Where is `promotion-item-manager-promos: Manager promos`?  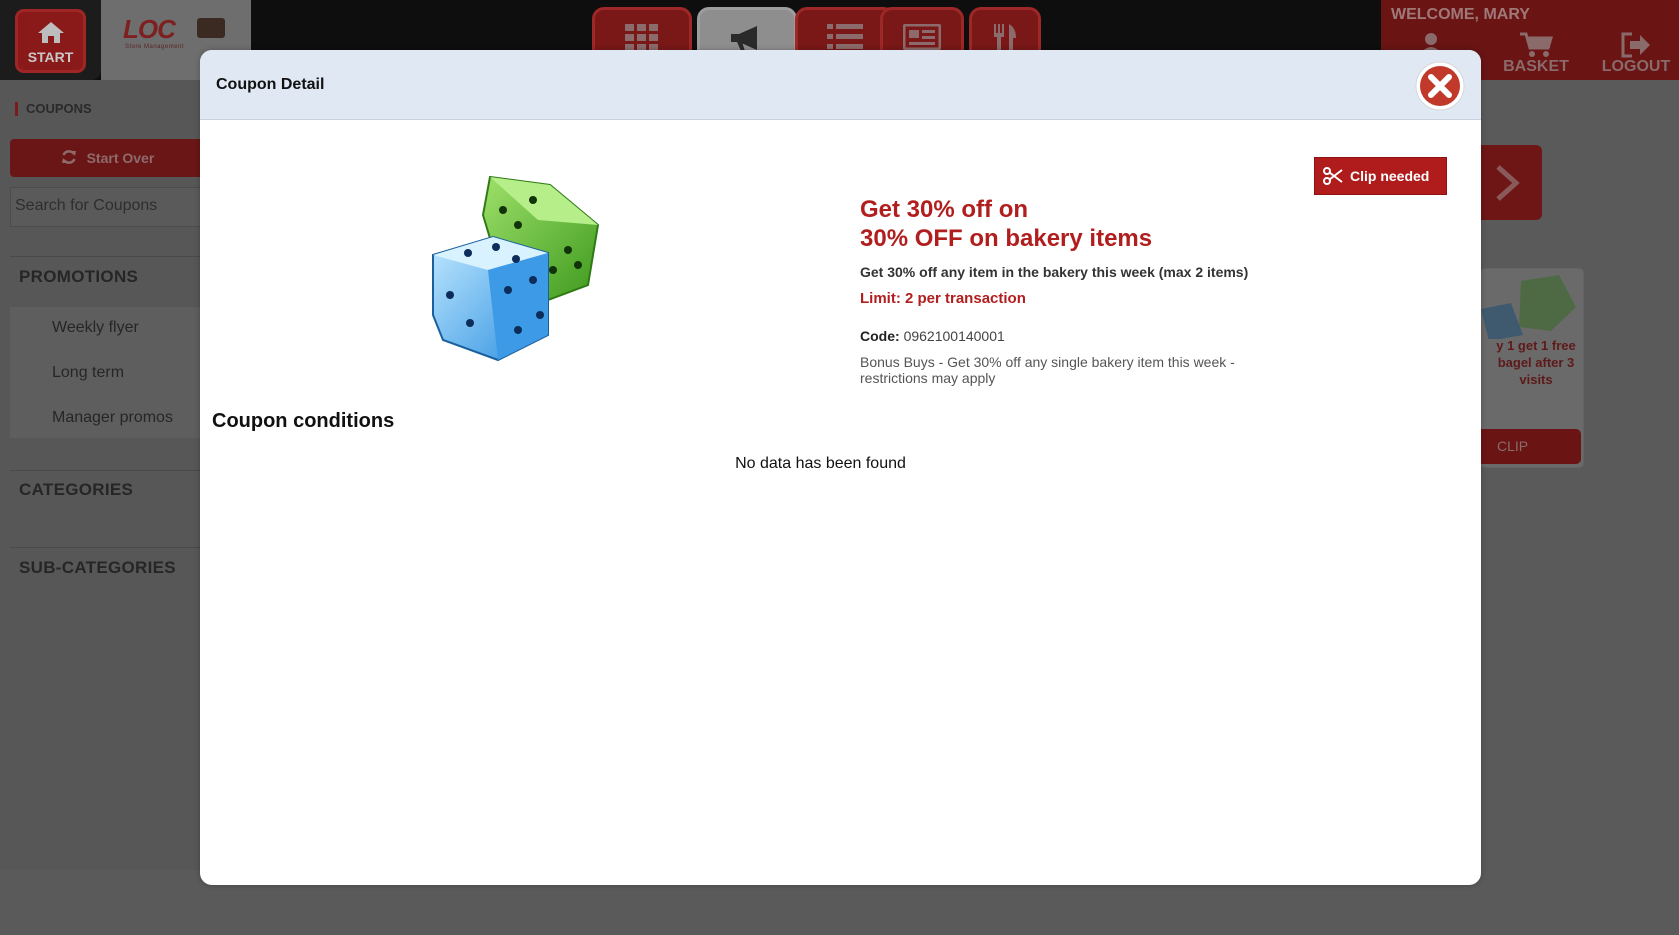 promotion-item-manager-promos: Manager promos is located at coordinates (112, 418).